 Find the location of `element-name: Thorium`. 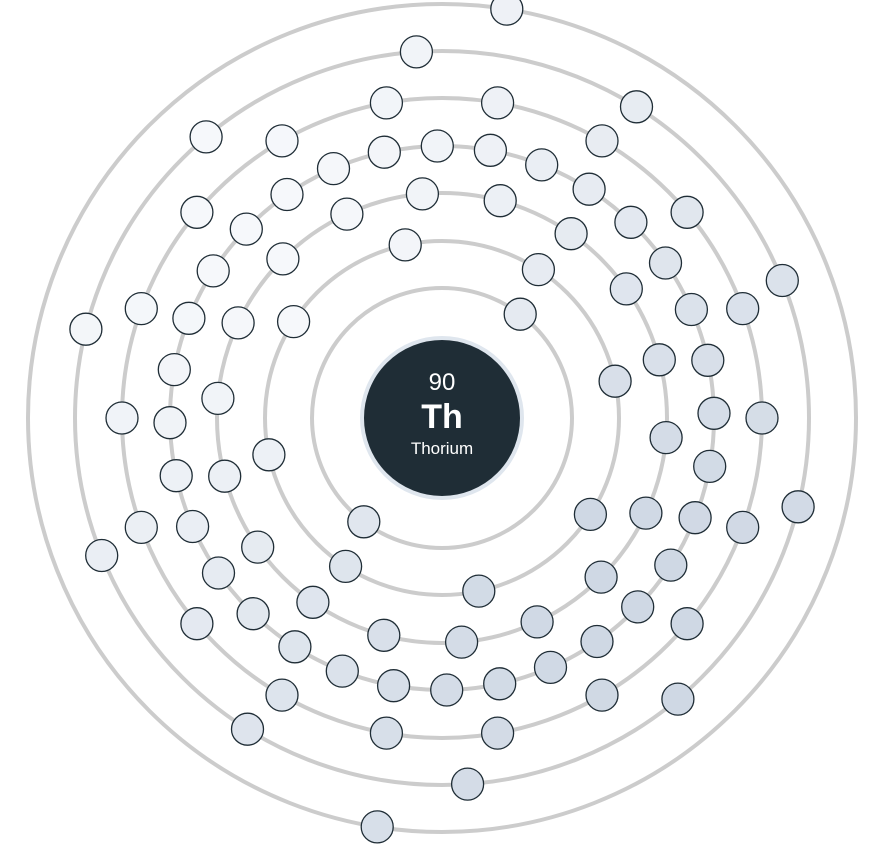

element-name: Thorium is located at coordinates (442, 448).